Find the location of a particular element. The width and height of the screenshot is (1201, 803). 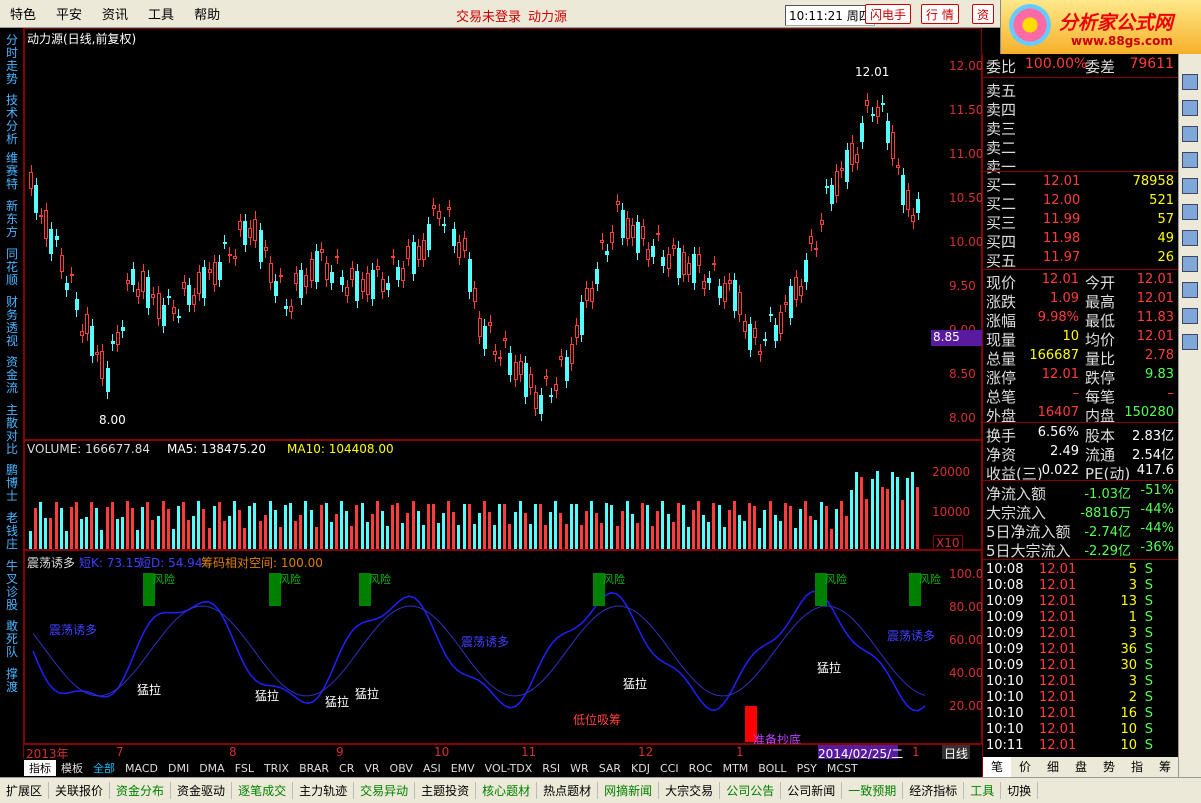

sell-level-label: 卖四 is located at coordinates (1001, 110).